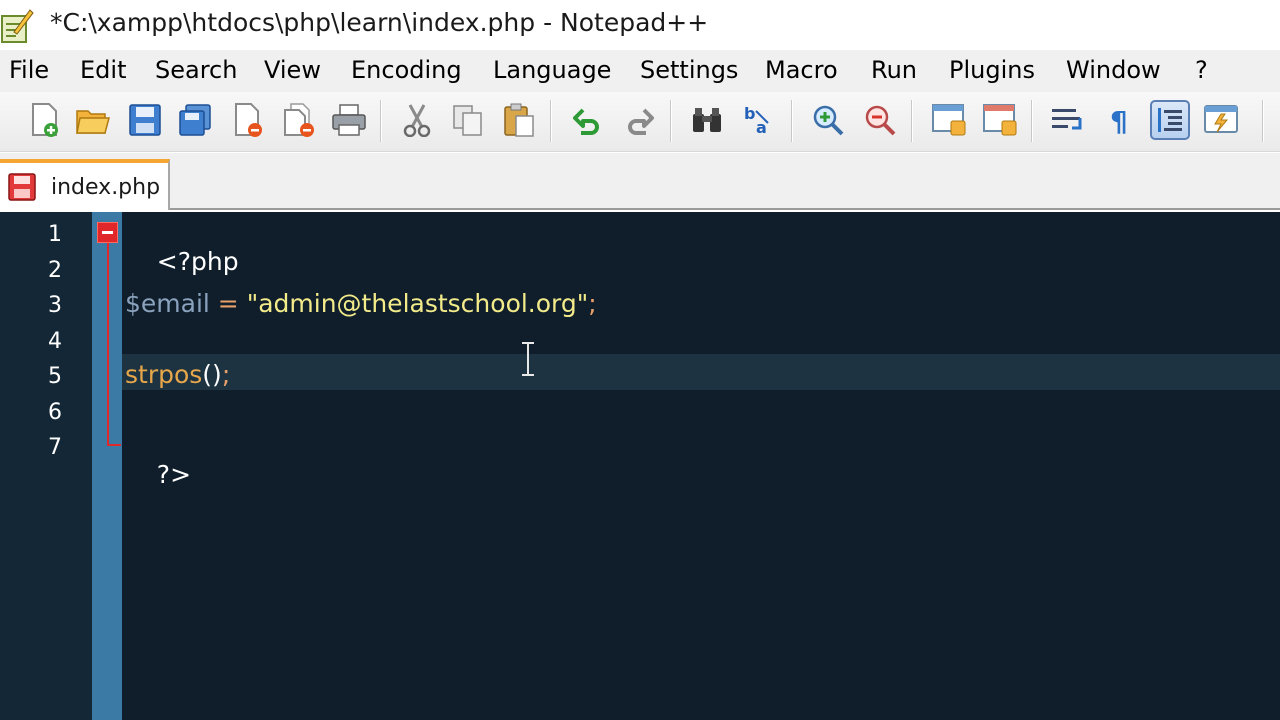  Describe the element at coordinates (197, 261) in the screenshot. I see `php-open-tag: <?php` at that location.